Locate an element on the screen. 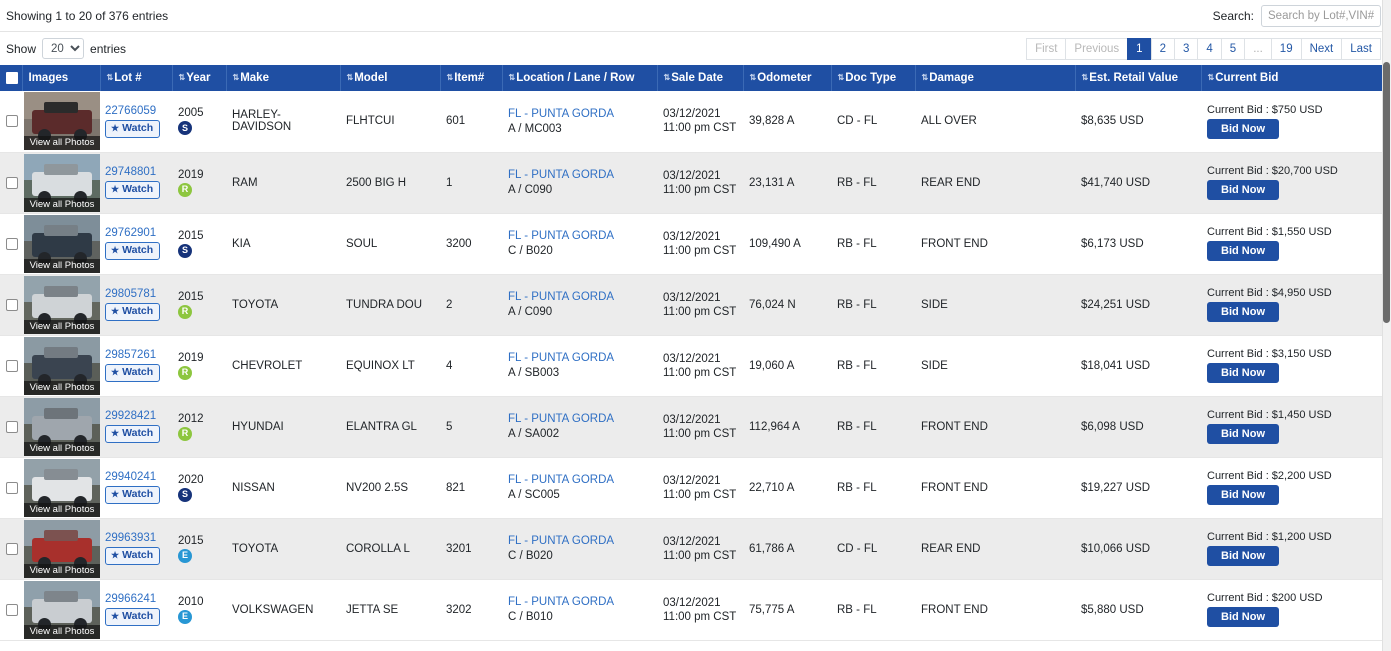  row-year-cell: 2012 R is located at coordinates (199, 427).